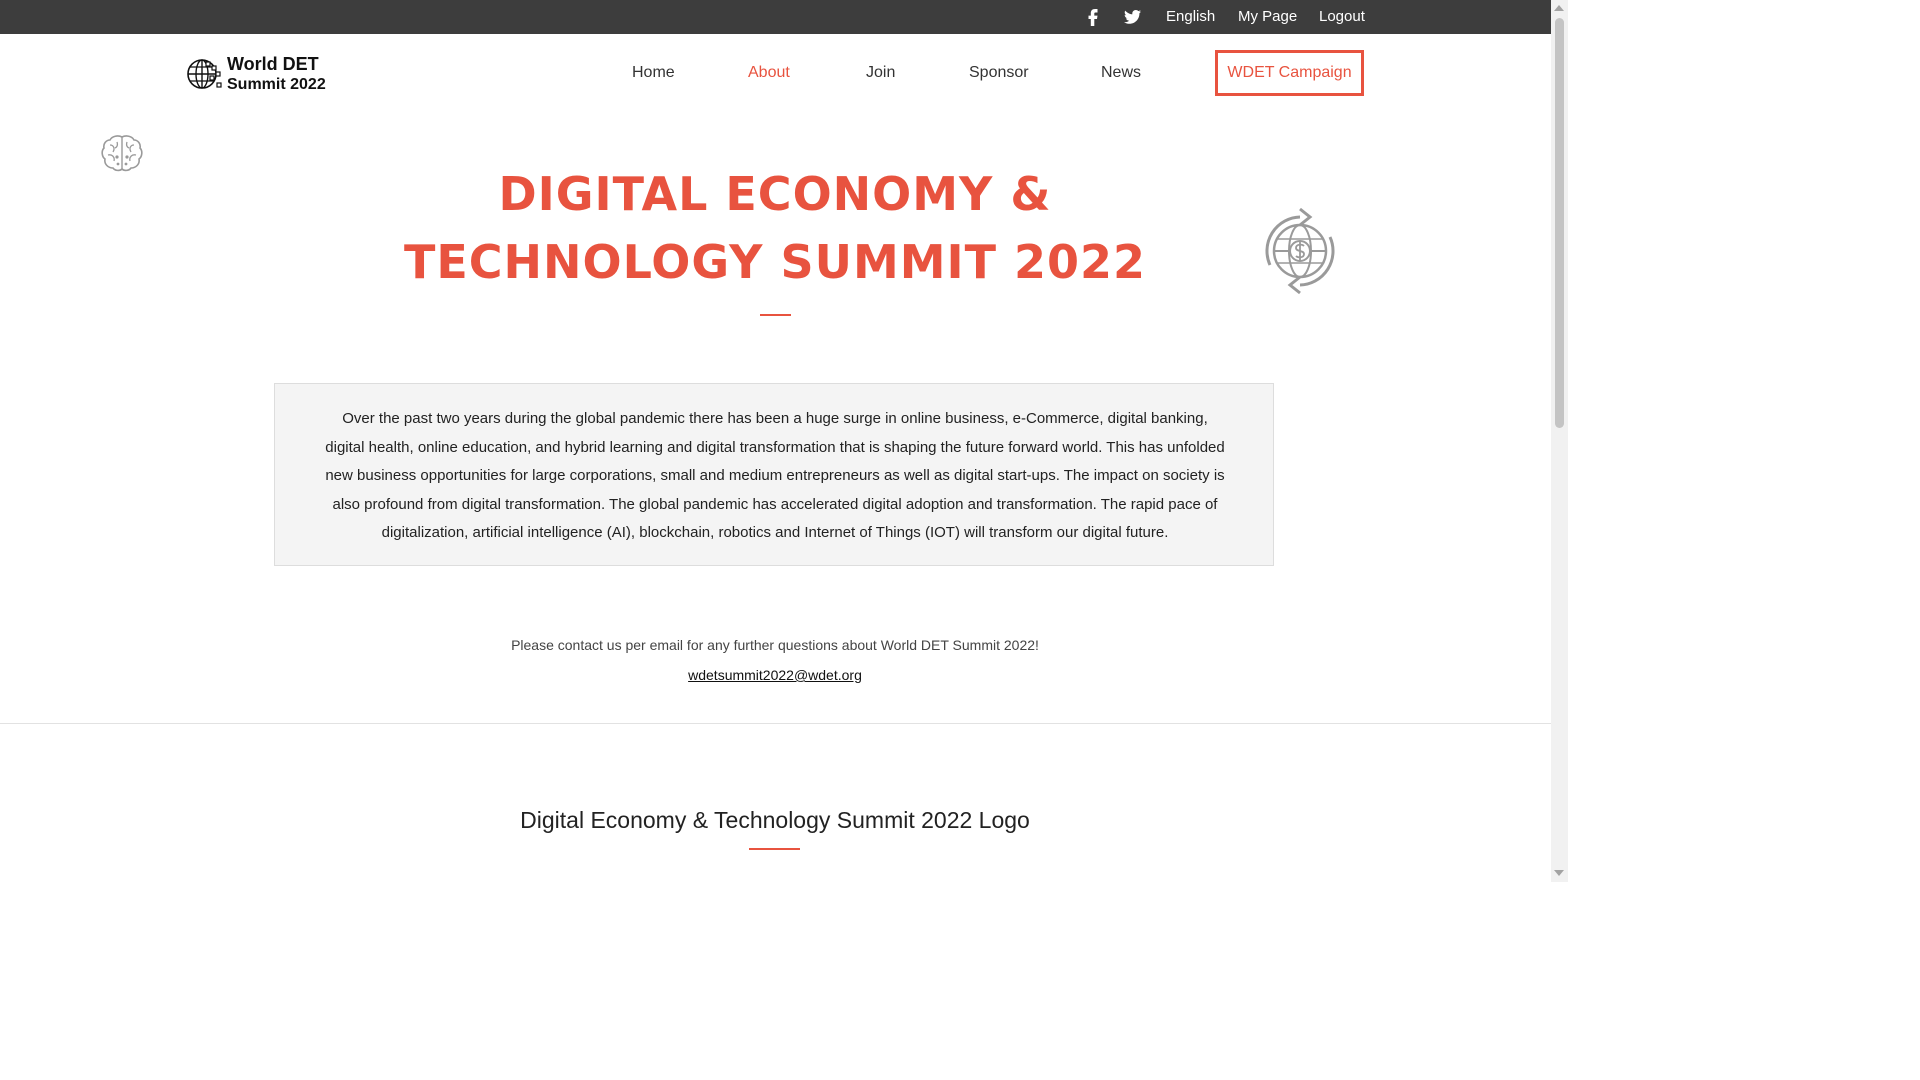  What do you see at coordinates (122, 155) in the screenshot?
I see `brain-icon` at bounding box center [122, 155].